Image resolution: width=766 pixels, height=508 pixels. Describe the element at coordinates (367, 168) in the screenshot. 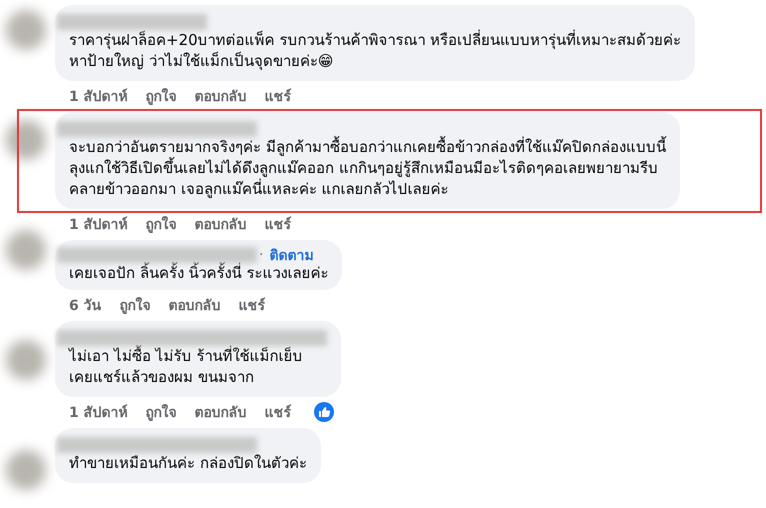

I see `comment-text: จะบอกว่าอันตรายมากจริงๆค่ะ มีลูกค้ามาซื้อบอกว่าแกเคยซื้อข้าวกล่องที่ใช้แม๊คปิดกล่องแบบนี้ ลุงแกใช้วิธีเปิดขึ้นเลยไม่ได้ดึงลูกแม๊คออก แกกินๆอยู่รู้สึกเหมือนมีอะไรติดๆคอเลยพยายามรีบ คลายข้าวออกมา เจอลูกแม๊คนี่แหละค่ะ แกเลยกลัวไปเลยค่ะ` at that location.